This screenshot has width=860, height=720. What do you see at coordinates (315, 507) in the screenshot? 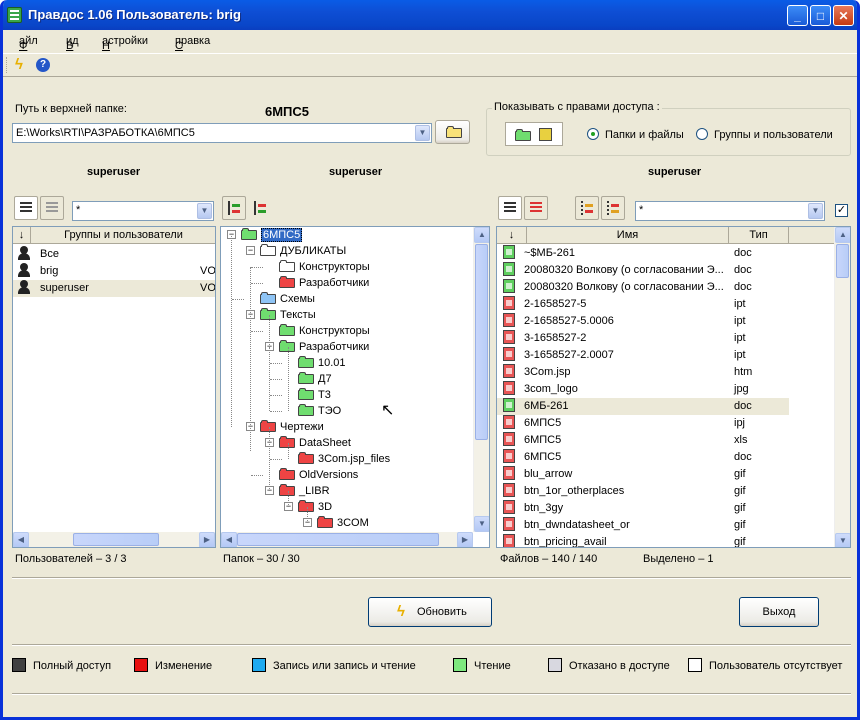
I see `tree-node: 3D` at bounding box center [315, 507].